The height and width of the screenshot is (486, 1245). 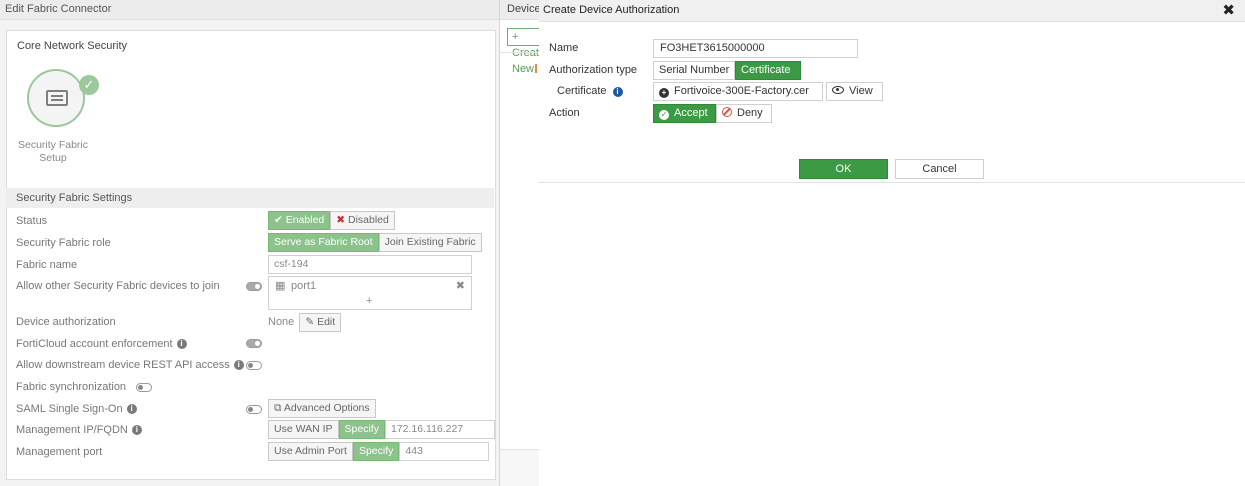 I want to click on advanced-options-button: ⧉ Advanced Options, so click(x=322, y=408).